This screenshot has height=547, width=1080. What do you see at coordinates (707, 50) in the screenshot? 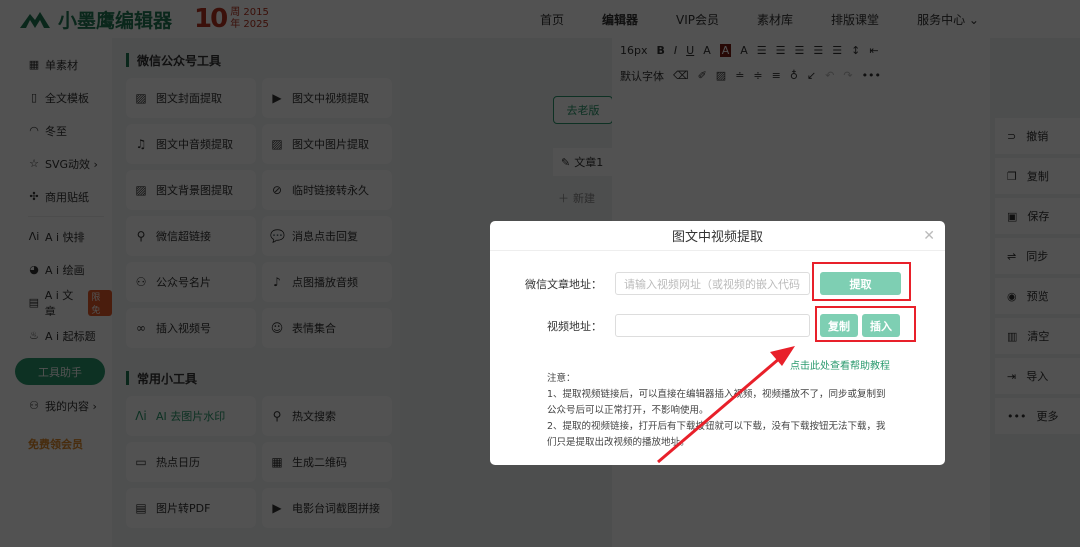
I see `font-color-icon: A` at bounding box center [707, 50].